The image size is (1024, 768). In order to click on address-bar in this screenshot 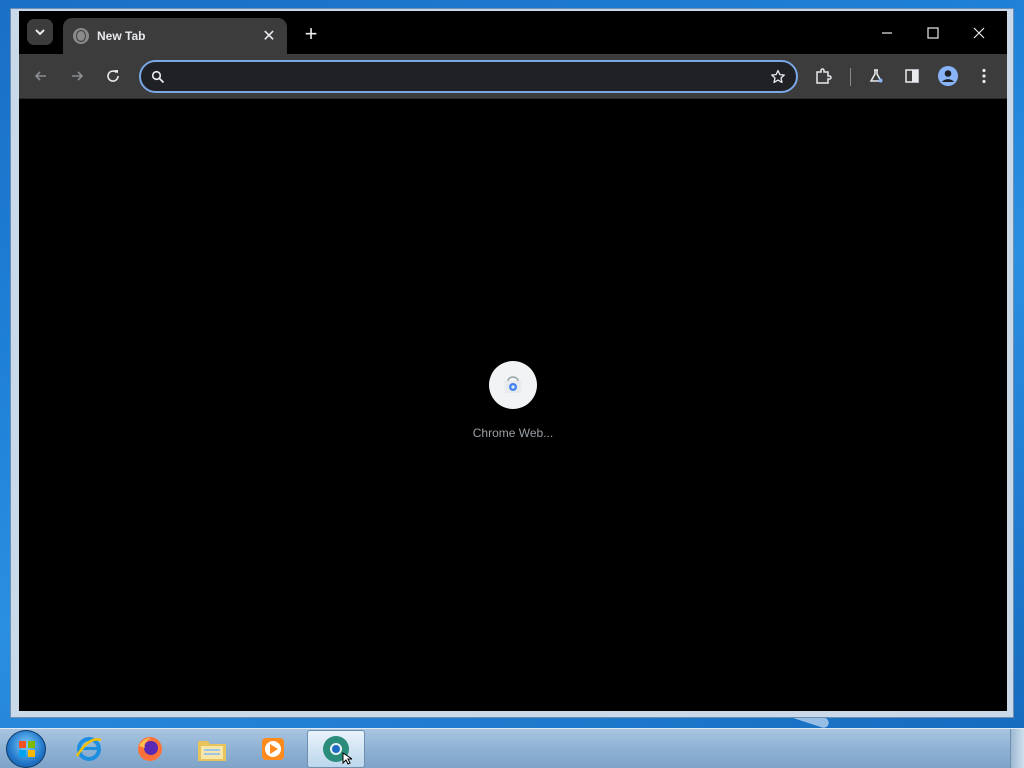, I will do `click(468, 76)`.